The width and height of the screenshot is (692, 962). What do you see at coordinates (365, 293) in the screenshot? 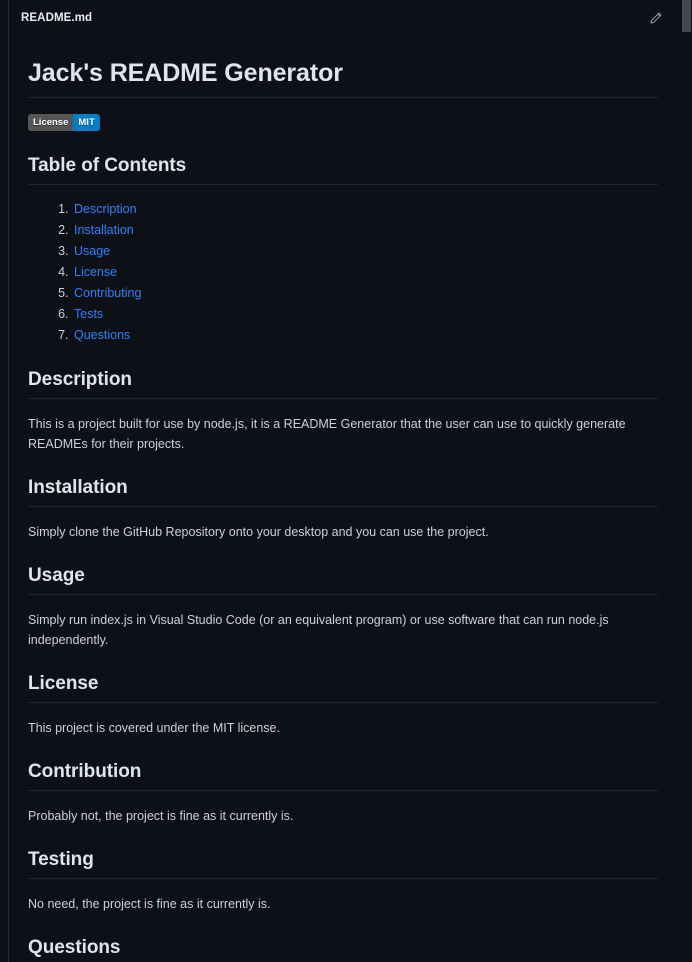
I see `list-item: Contributing` at bounding box center [365, 293].